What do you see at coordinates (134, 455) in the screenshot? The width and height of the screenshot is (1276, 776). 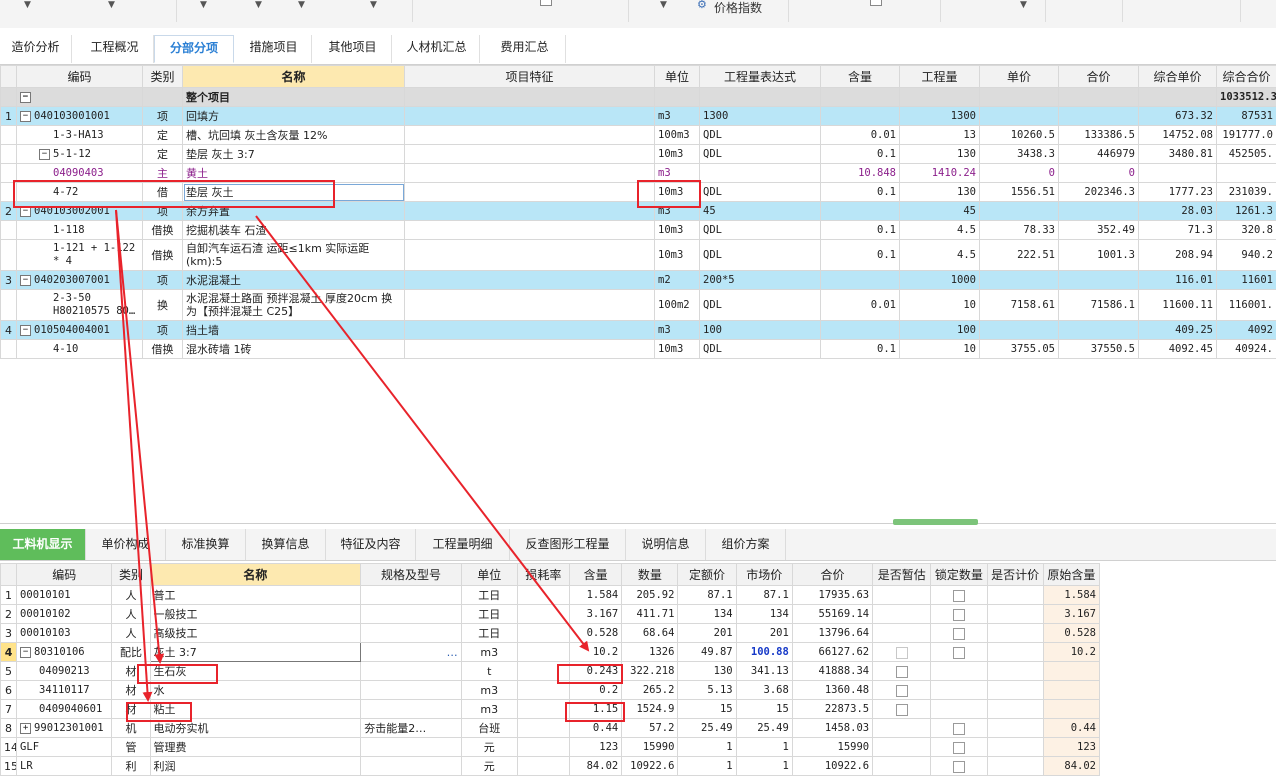 I see `arrow-to-clay` at bounding box center [134, 455].